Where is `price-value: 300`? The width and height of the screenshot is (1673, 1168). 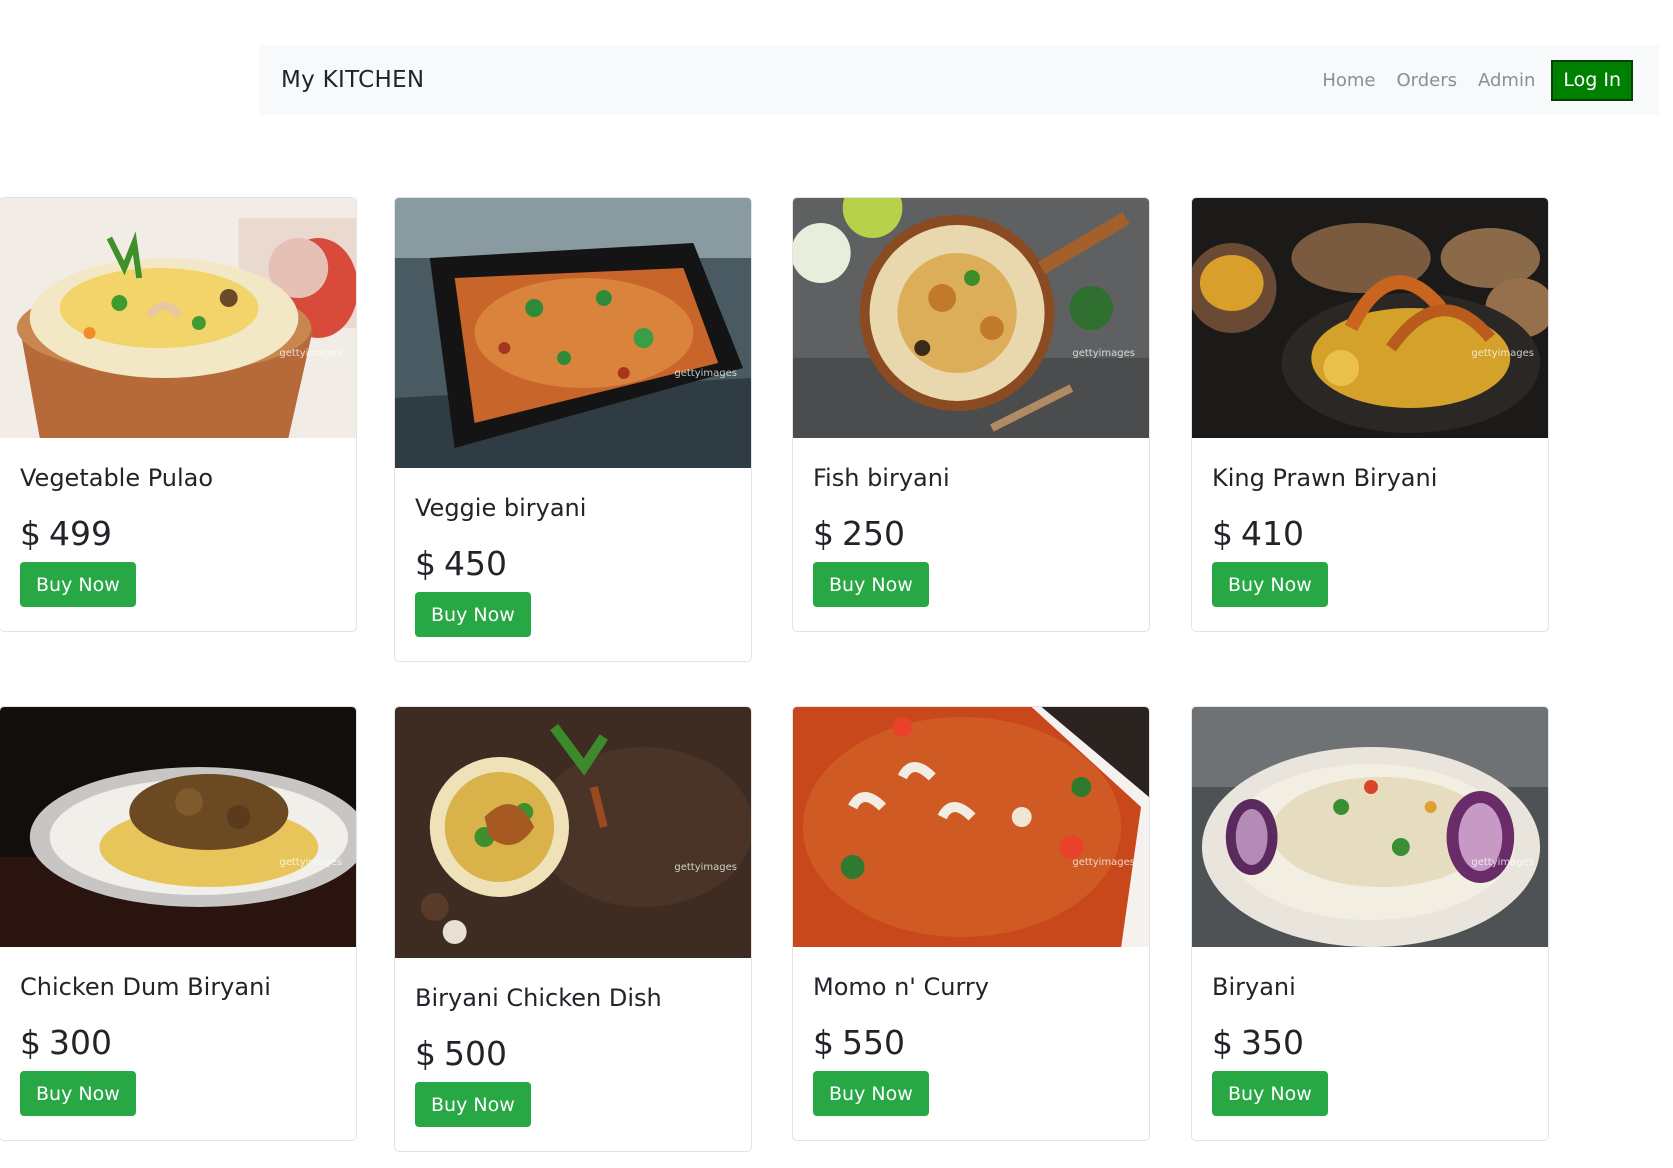
price-value: 300 is located at coordinates (80, 1042).